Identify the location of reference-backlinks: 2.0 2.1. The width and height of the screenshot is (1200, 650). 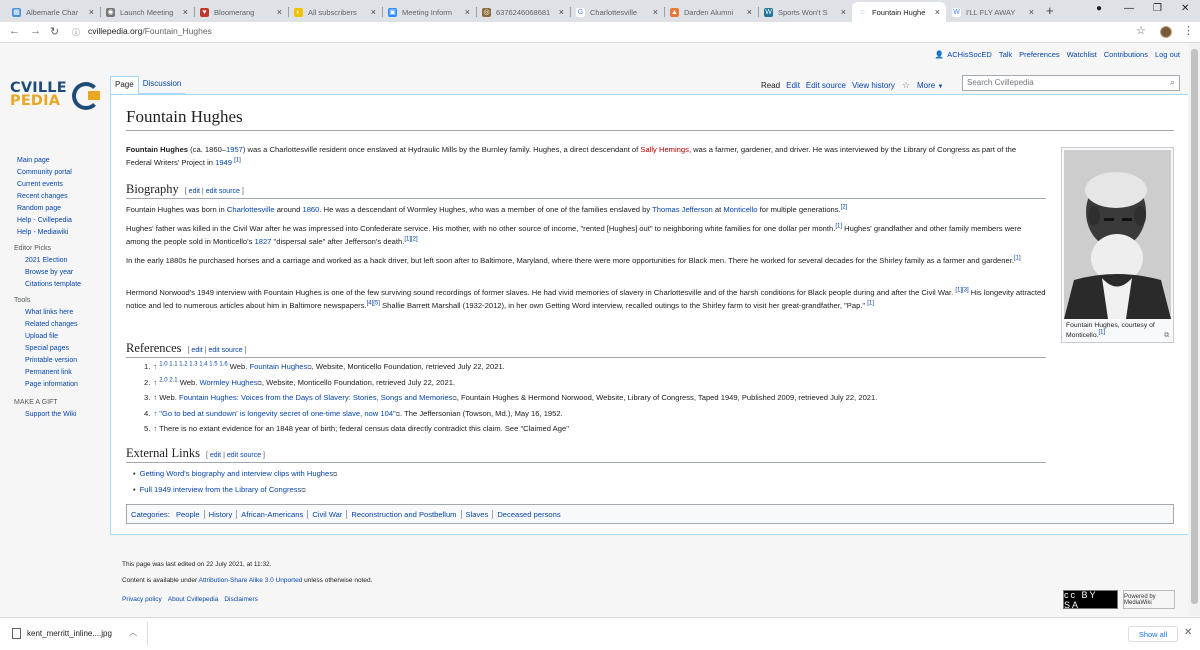
(168, 380).